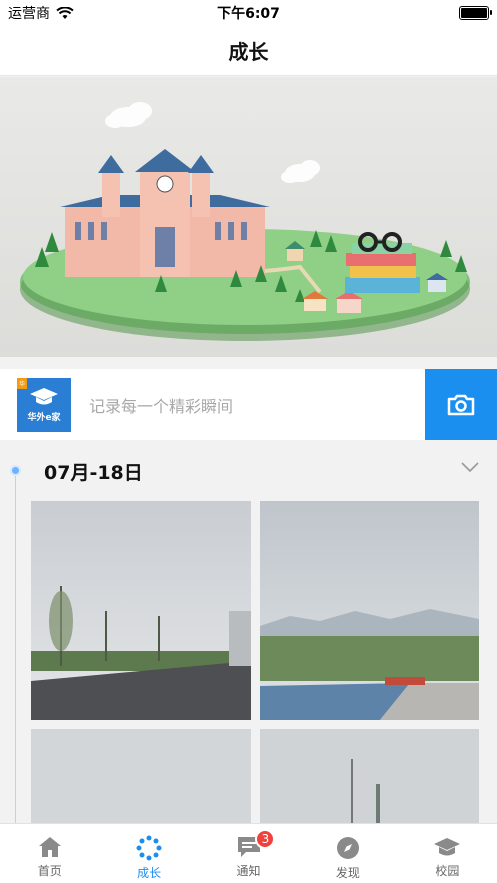 Image resolution: width=497 pixels, height=883 pixels. What do you see at coordinates (93, 473) in the screenshot?
I see `timeline-date: 07月-18日` at bounding box center [93, 473].